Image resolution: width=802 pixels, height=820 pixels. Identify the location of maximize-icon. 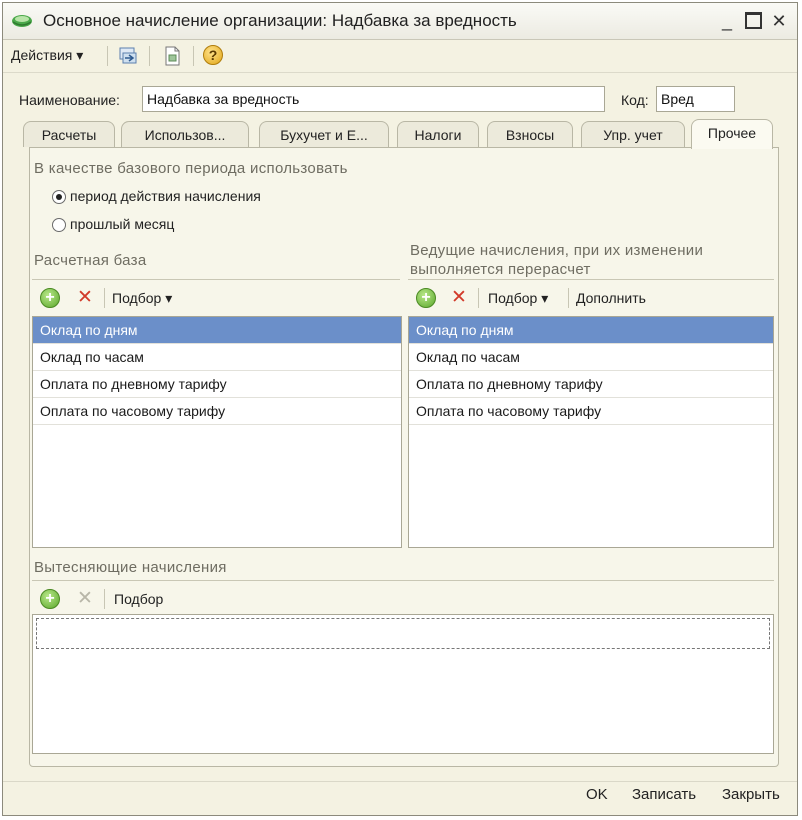
(753, 21).